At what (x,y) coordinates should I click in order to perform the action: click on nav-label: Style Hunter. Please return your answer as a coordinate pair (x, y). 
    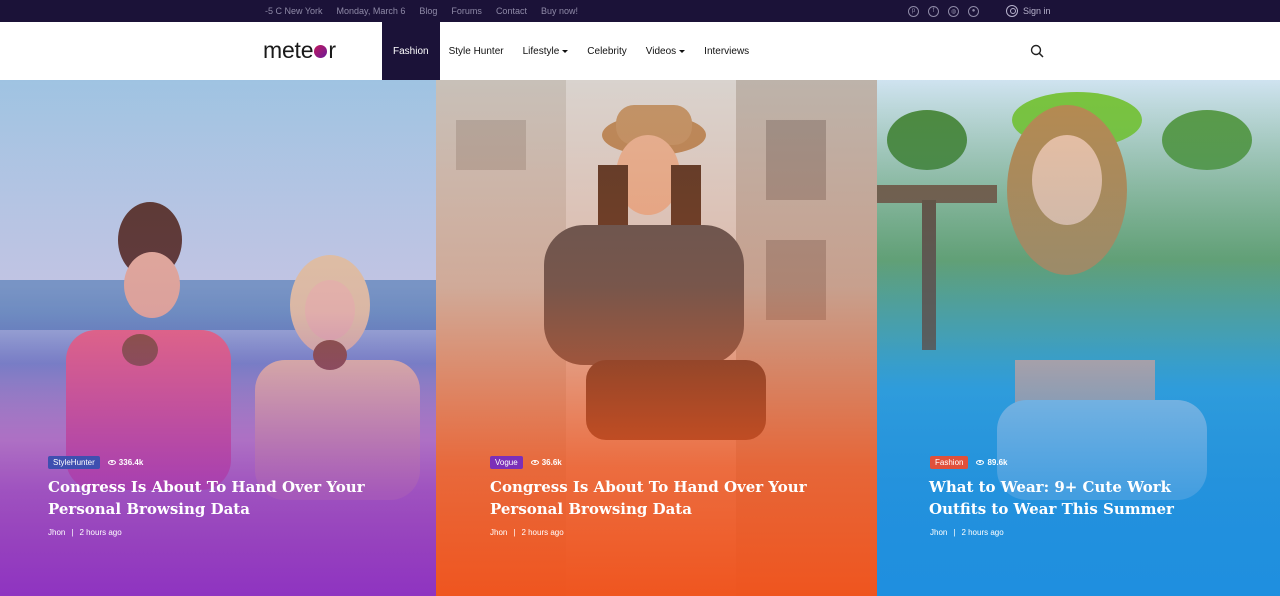
    Looking at the image, I should click on (476, 51).